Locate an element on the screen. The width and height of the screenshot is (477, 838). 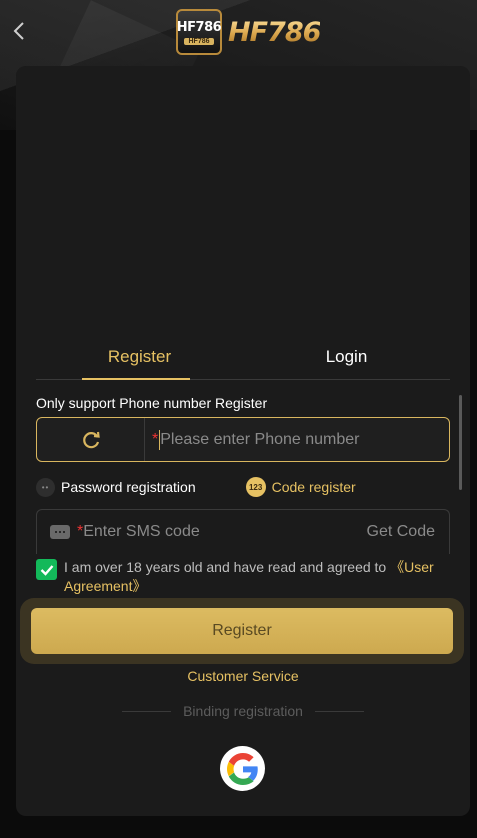
tab-register: Register is located at coordinates (139, 357).